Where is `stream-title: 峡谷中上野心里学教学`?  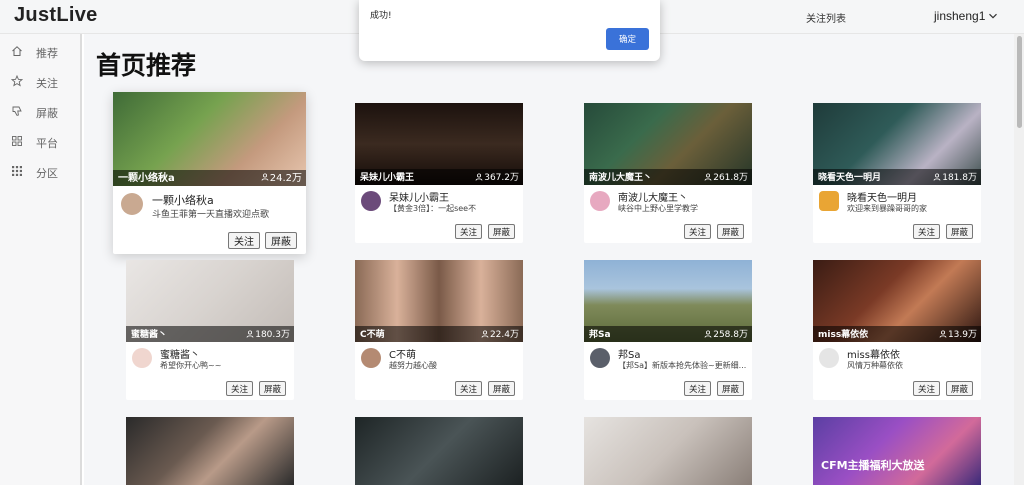 stream-title: 峡谷中上野心里学教学 is located at coordinates (658, 208).